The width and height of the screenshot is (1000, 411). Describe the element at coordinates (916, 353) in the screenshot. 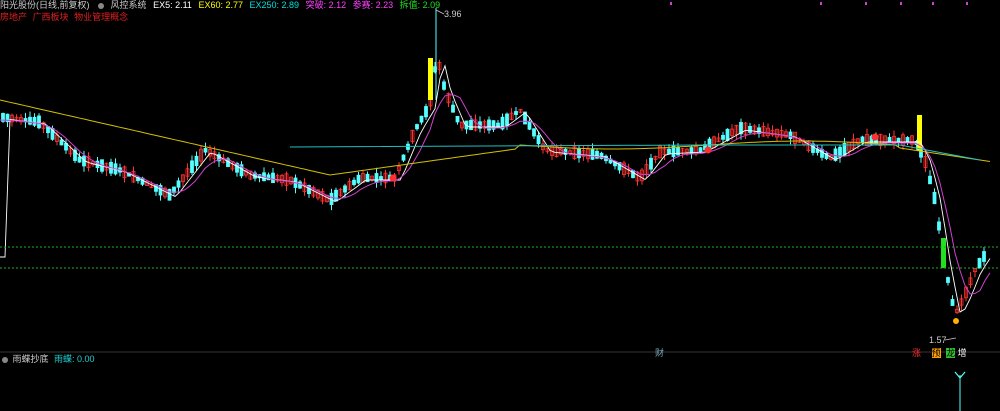

I see `signal-zhang: 涨` at that location.